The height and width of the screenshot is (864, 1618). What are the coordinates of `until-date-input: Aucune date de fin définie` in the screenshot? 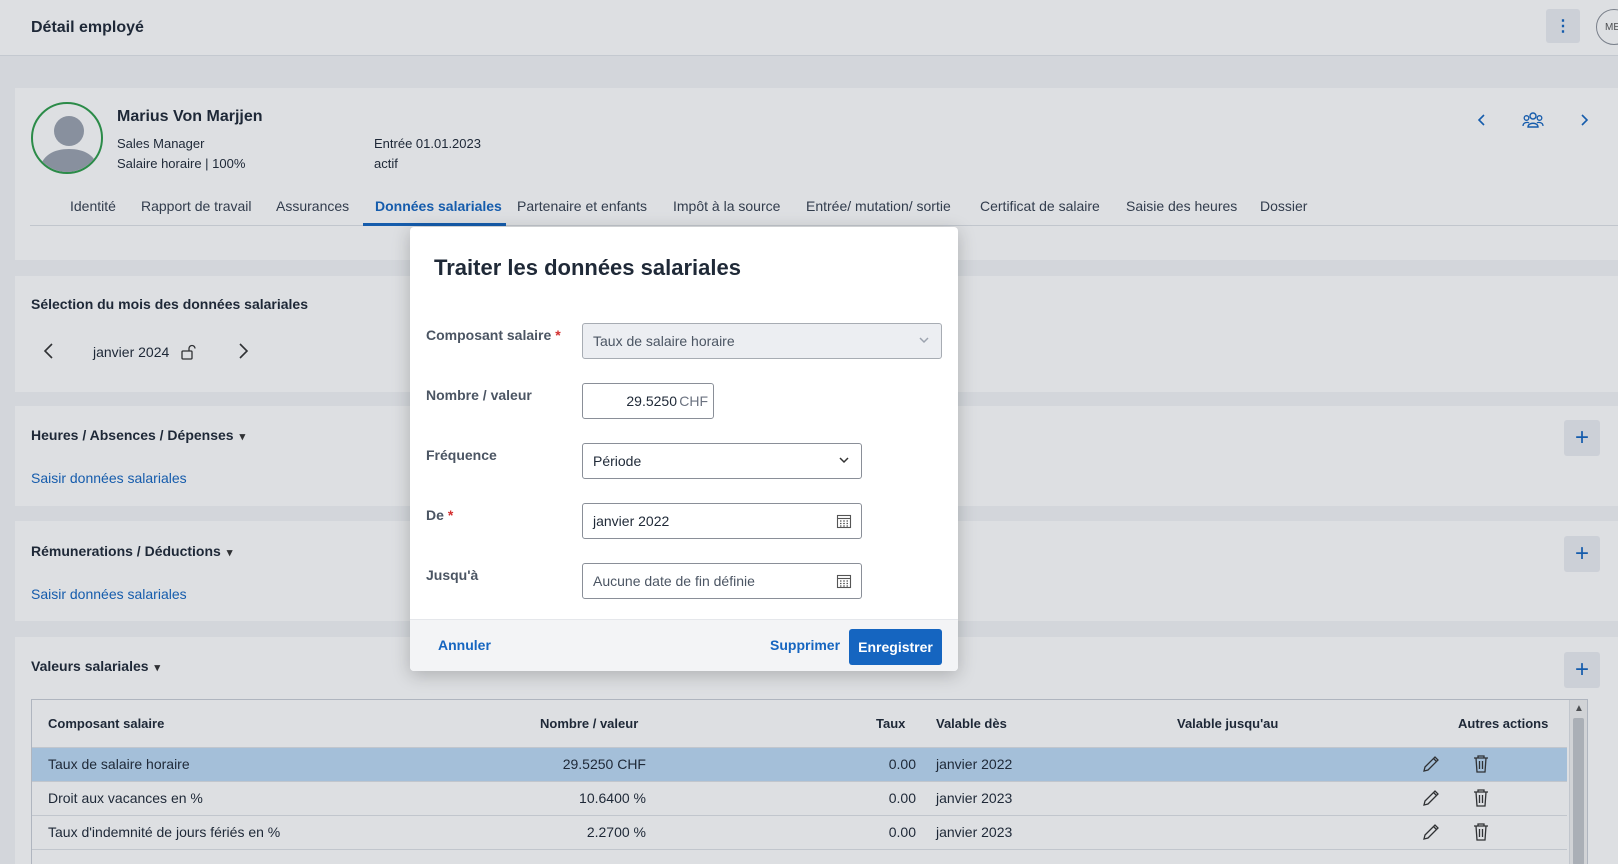 It's located at (722, 581).